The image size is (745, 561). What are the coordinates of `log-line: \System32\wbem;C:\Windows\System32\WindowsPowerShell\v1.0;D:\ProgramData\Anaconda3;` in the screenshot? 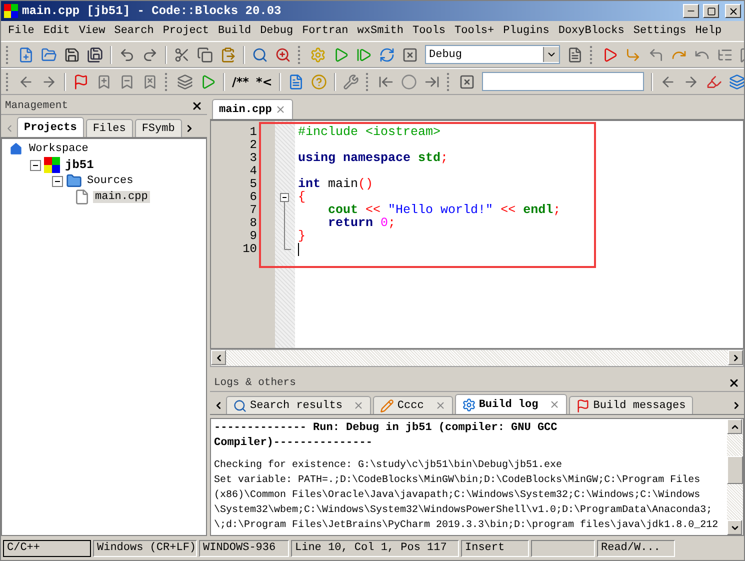 It's located at (464, 511).